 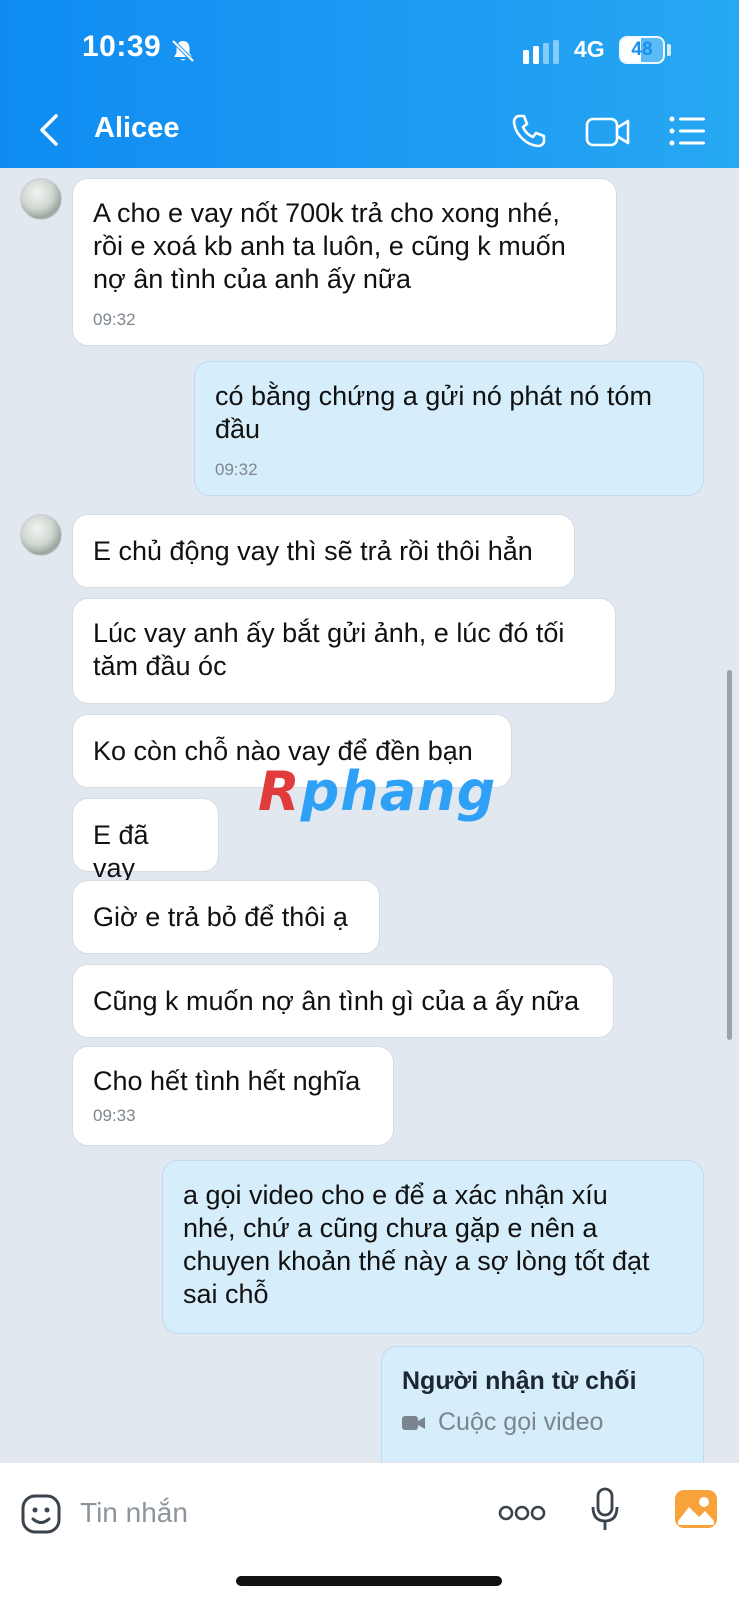 What do you see at coordinates (369, 84) in the screenshot?
I see `chat-header: 10:39 4G 48 Alicee` at bounding box center [369, 84].